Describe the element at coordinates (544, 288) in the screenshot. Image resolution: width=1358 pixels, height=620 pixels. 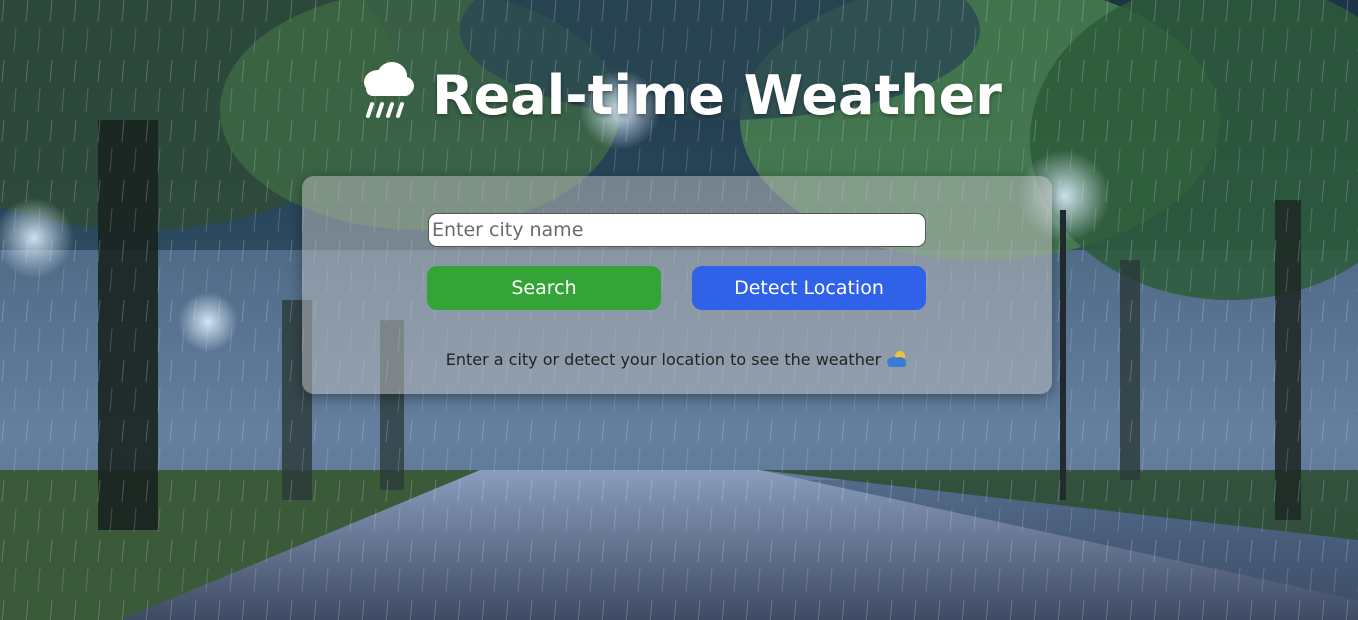
I see `search-button: Search` at that location.